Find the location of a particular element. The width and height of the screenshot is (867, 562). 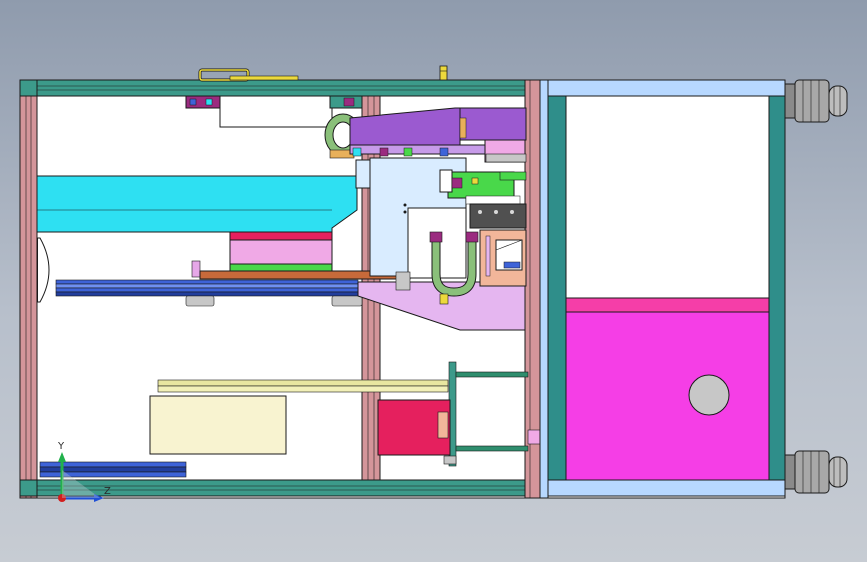

gripper-module is located at coordinates (503, 258).